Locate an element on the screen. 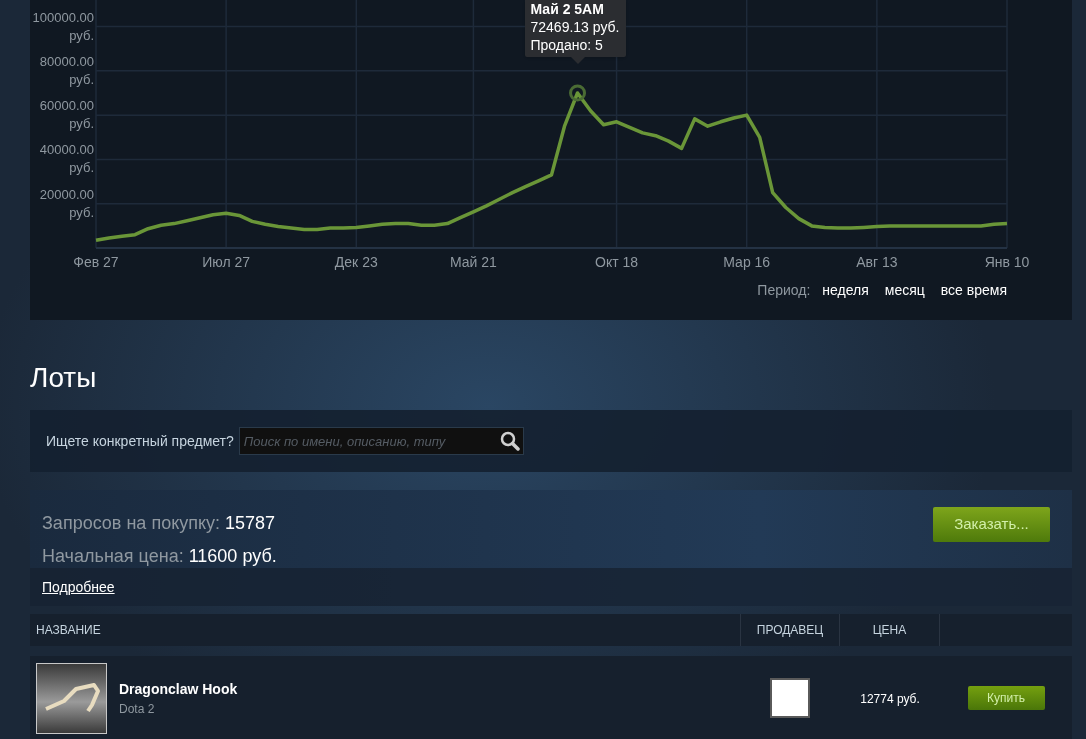 The height and width of the screenshot is (739, 1086). period-label: Период: is located at coordinates (784, 290).